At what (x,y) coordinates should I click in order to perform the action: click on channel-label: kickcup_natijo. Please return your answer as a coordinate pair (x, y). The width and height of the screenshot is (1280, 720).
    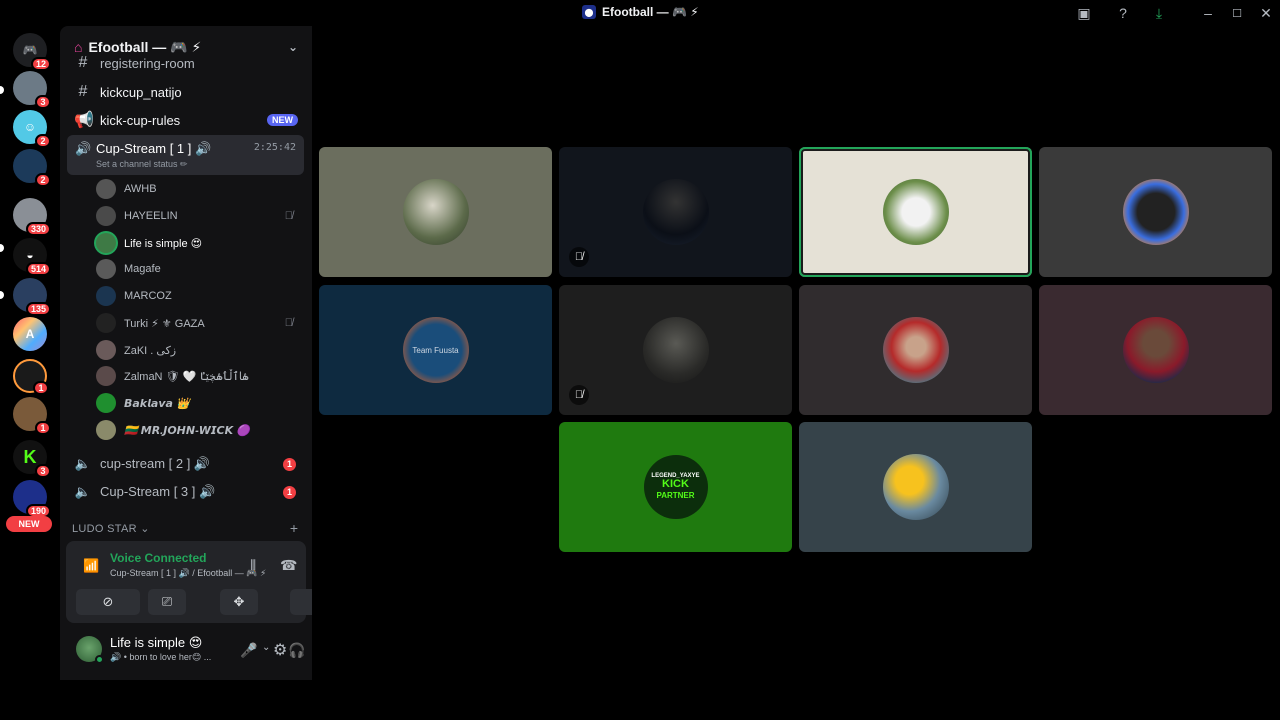
    Looking at the image, I should click on (141, 92).